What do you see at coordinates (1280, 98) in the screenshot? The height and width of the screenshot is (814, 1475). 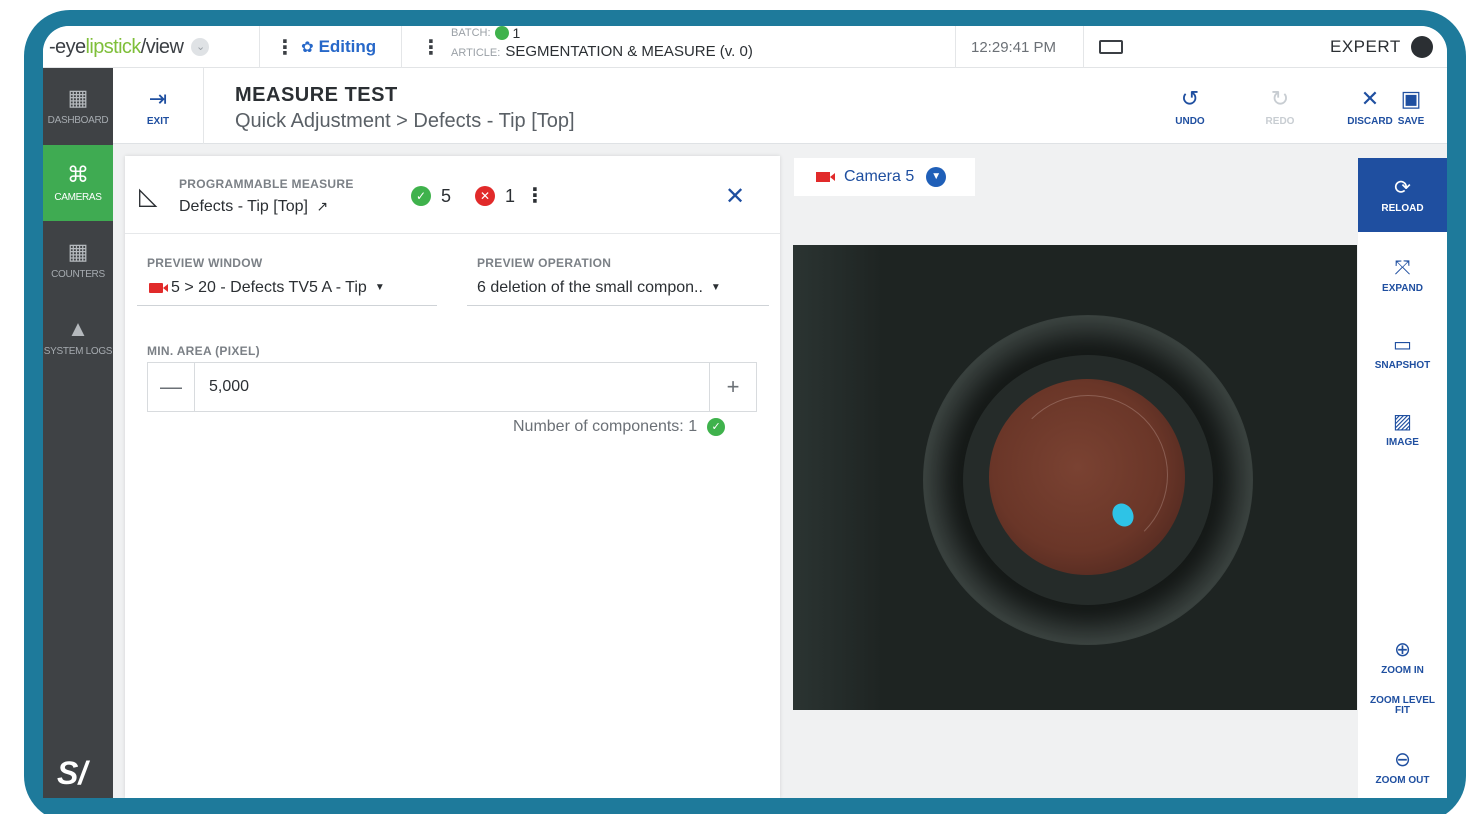 I see `redo-icon: ↻` at bounding box center [1280, 98].